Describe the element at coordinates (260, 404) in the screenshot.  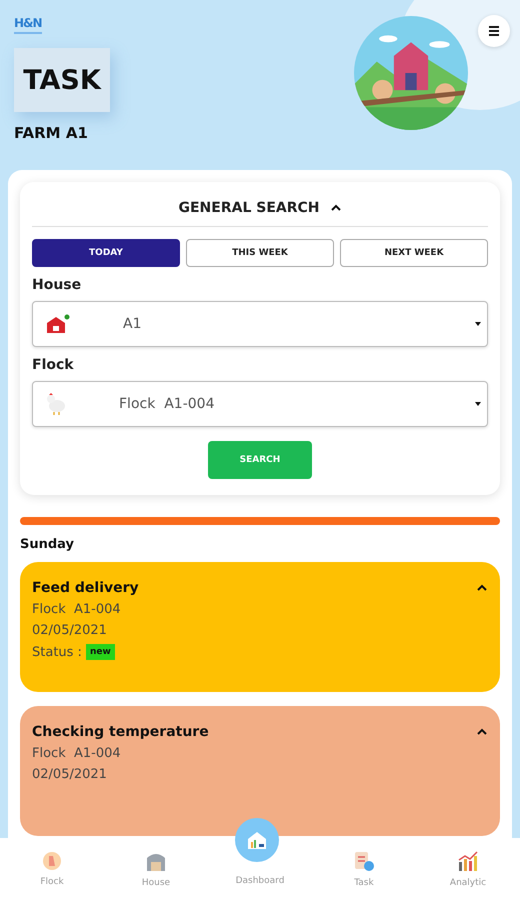
I see `select-field: Flock A1-004` at that location.